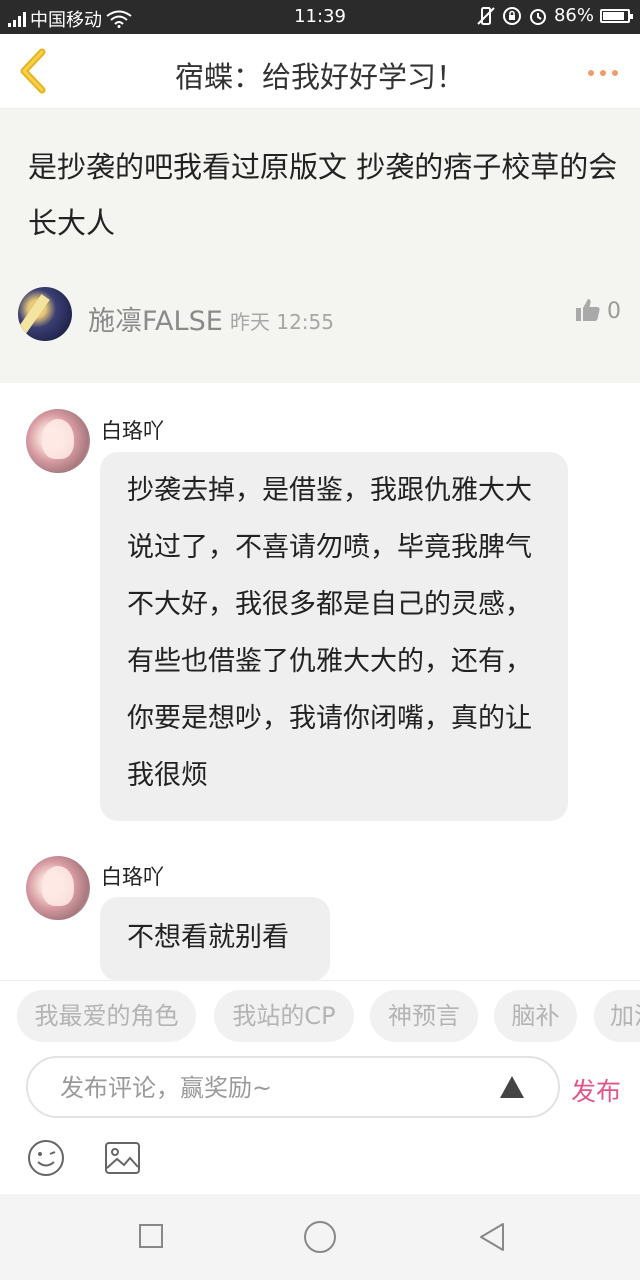 Image resolution: width=640 pixels, height=1280 pixels. Describe the element at coordinates (319, 77) in the screenshot. I see `page-title: 宿蝶：给我好好学习！` at that location.